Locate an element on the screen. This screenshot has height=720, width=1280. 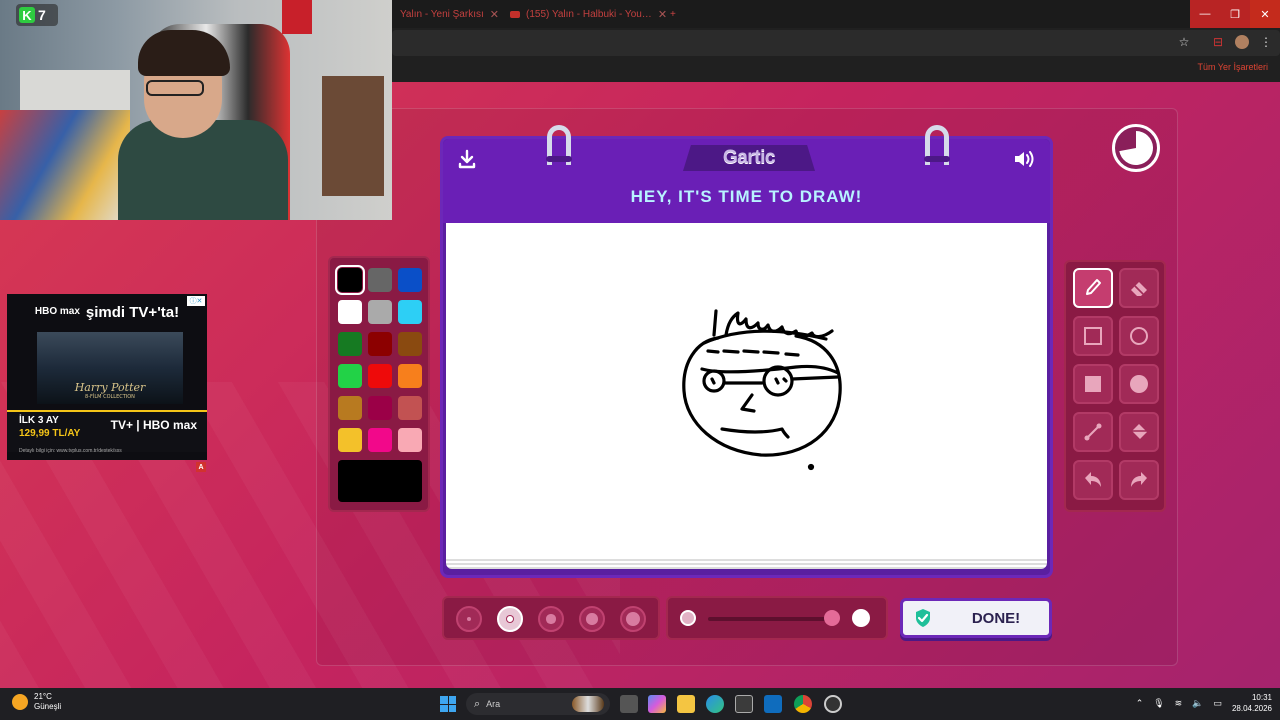
wifi-icon: ≋ is located at coordinates (1179, 703).